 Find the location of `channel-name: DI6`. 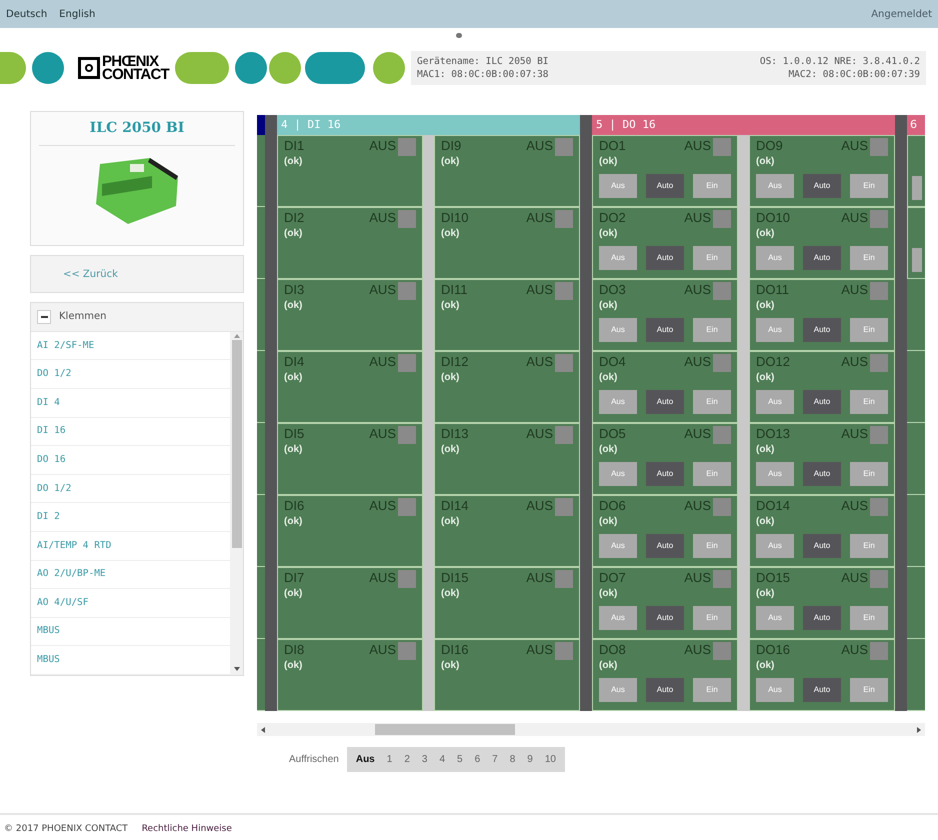

channel-name: DI6 is located at coordinates (294, 506).